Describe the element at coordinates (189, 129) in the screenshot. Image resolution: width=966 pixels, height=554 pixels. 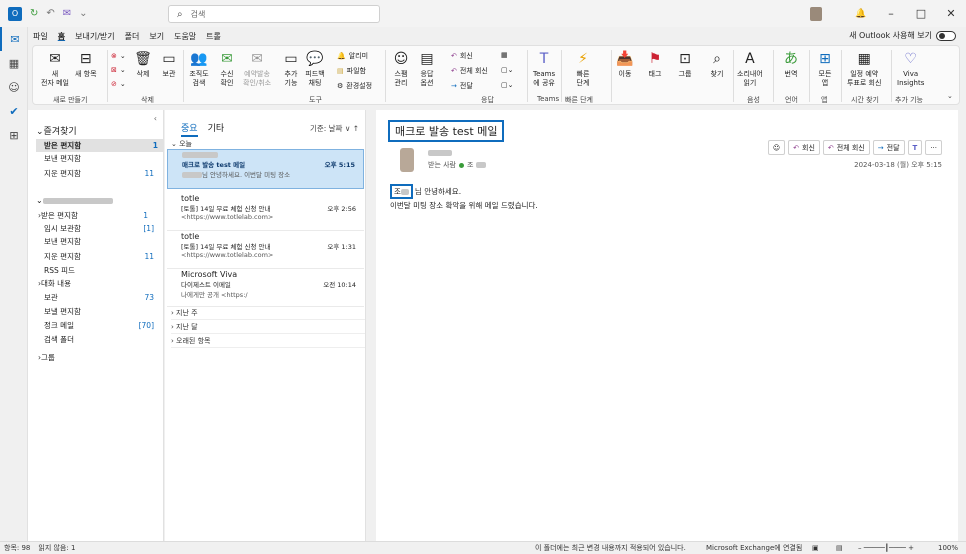
I see `tab-focused: 중요` at that location.